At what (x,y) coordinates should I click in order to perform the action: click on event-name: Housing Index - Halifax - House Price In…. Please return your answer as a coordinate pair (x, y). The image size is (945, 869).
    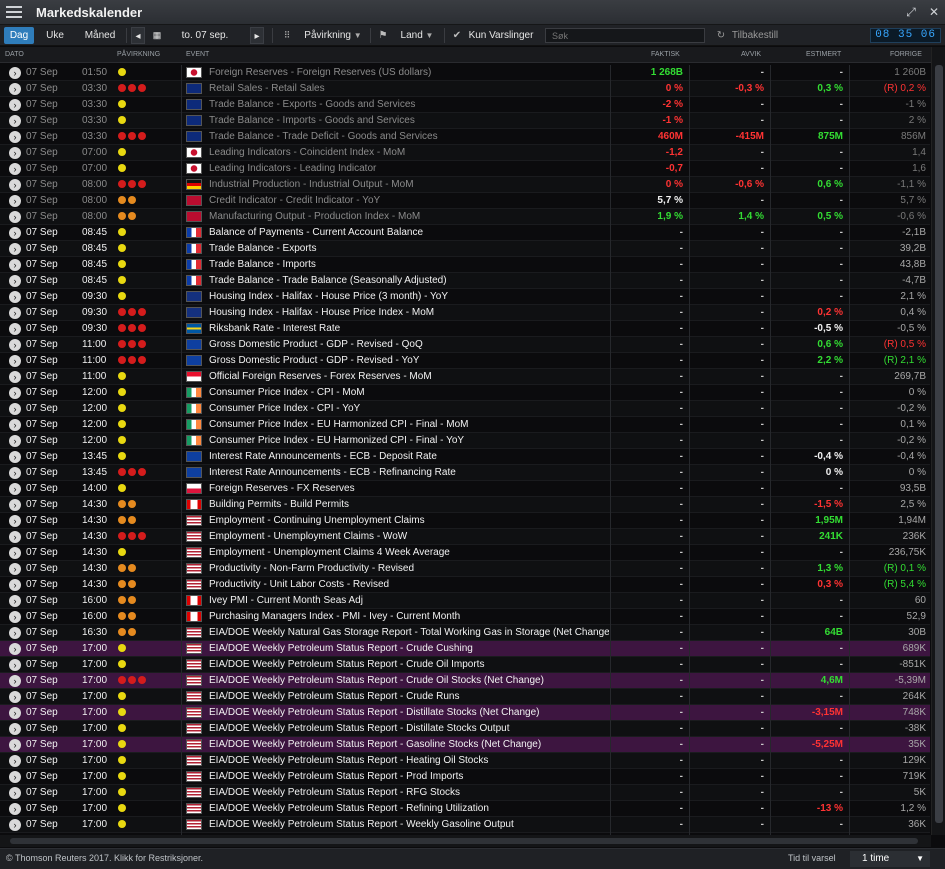
    Looking at the image, I should click on (409, 313).